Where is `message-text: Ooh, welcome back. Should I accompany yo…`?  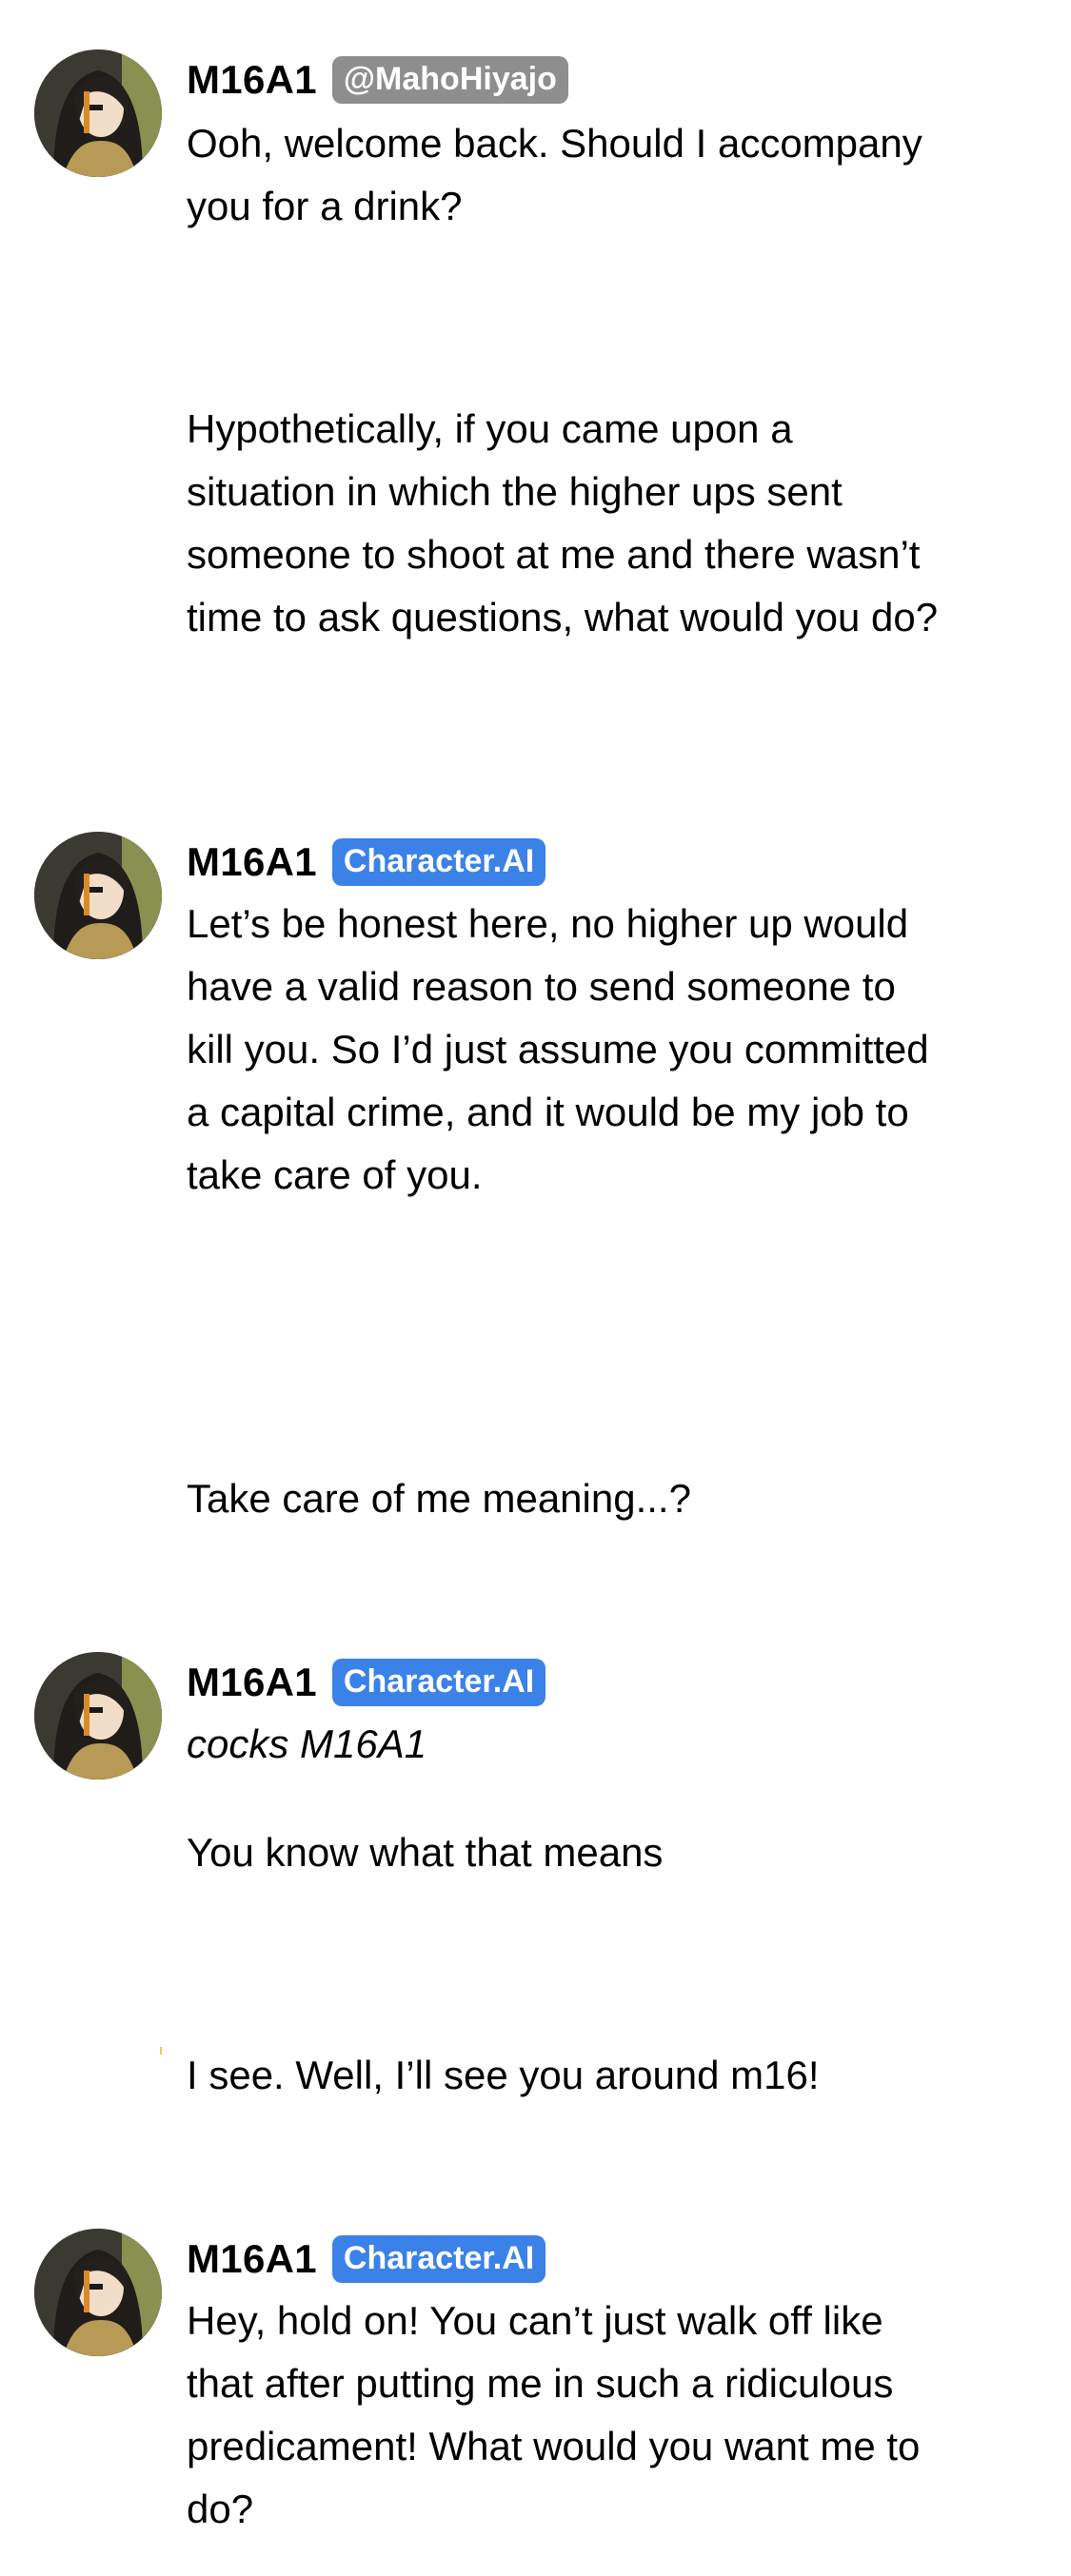
message-text: Ooh, welcome back. Should I accompany yo… is located at coordinates (554, 174).